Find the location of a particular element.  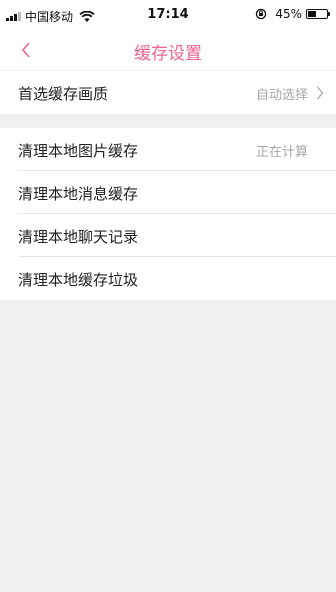

clear-messages-label: 清理本地消息缓存 is located at coordinates (78, 194).